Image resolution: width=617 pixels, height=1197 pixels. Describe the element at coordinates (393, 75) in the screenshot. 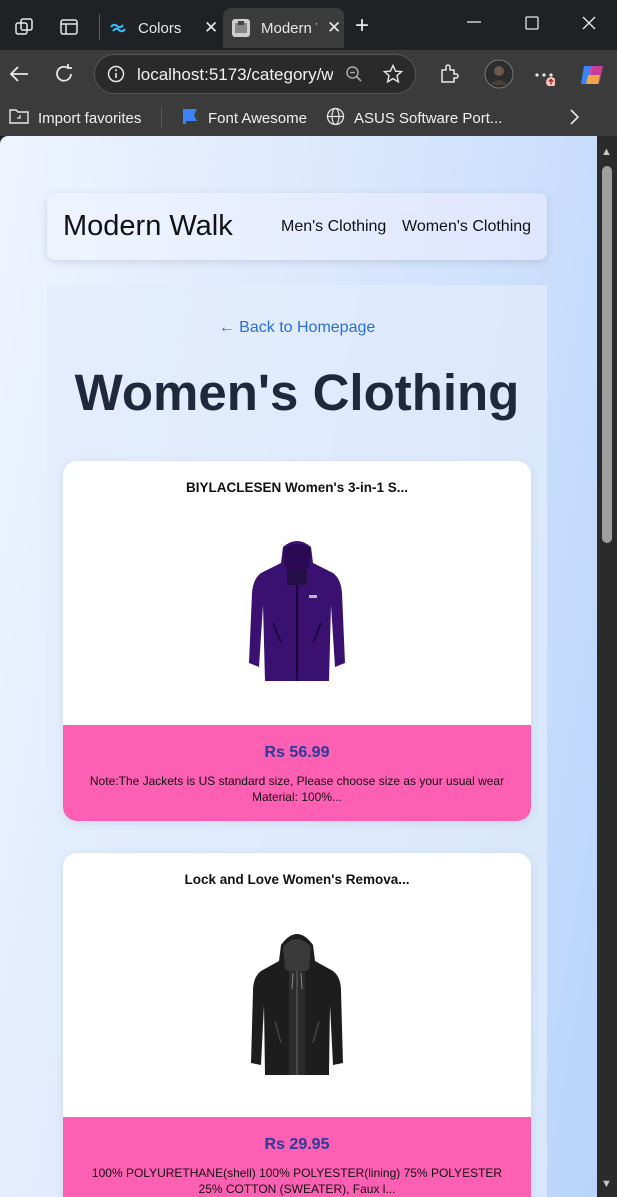

I see `favorite-star-icon` at that location.